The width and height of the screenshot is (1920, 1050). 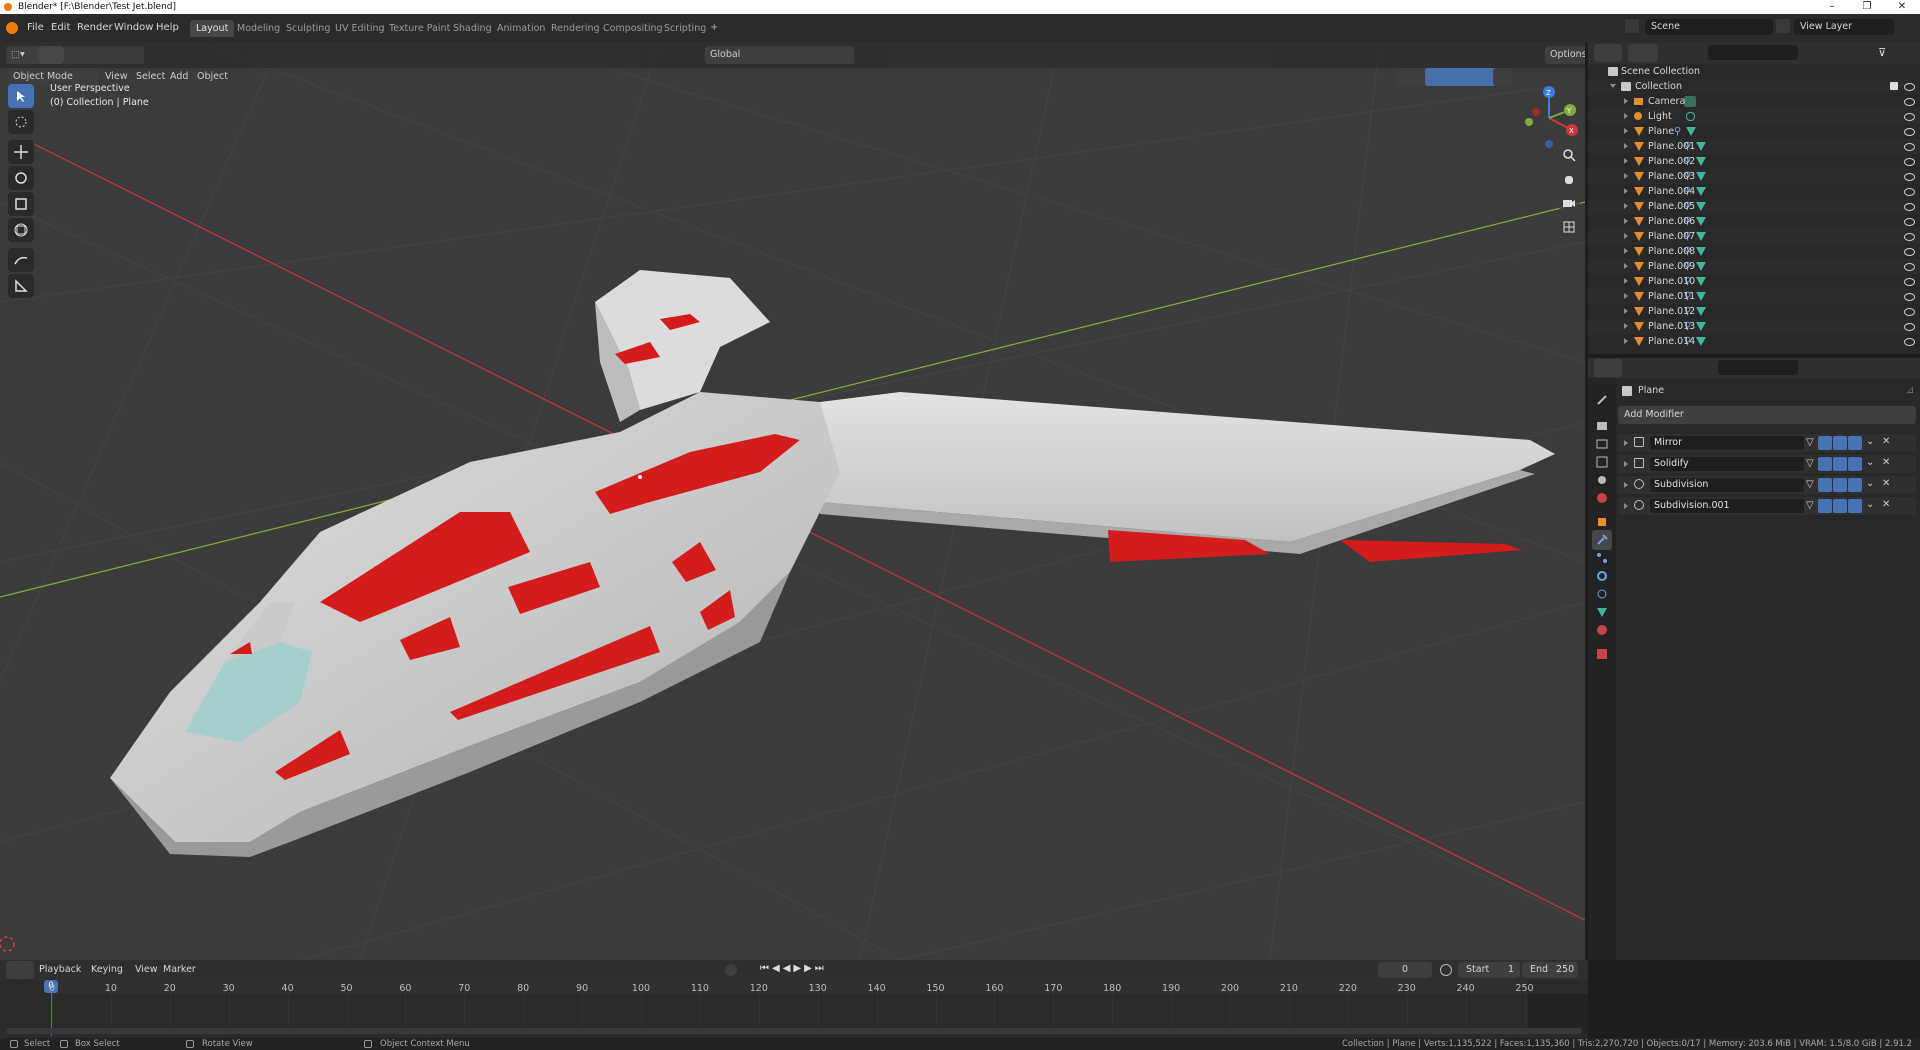 I want to click on scale-tool, so click(x=21, y=204).